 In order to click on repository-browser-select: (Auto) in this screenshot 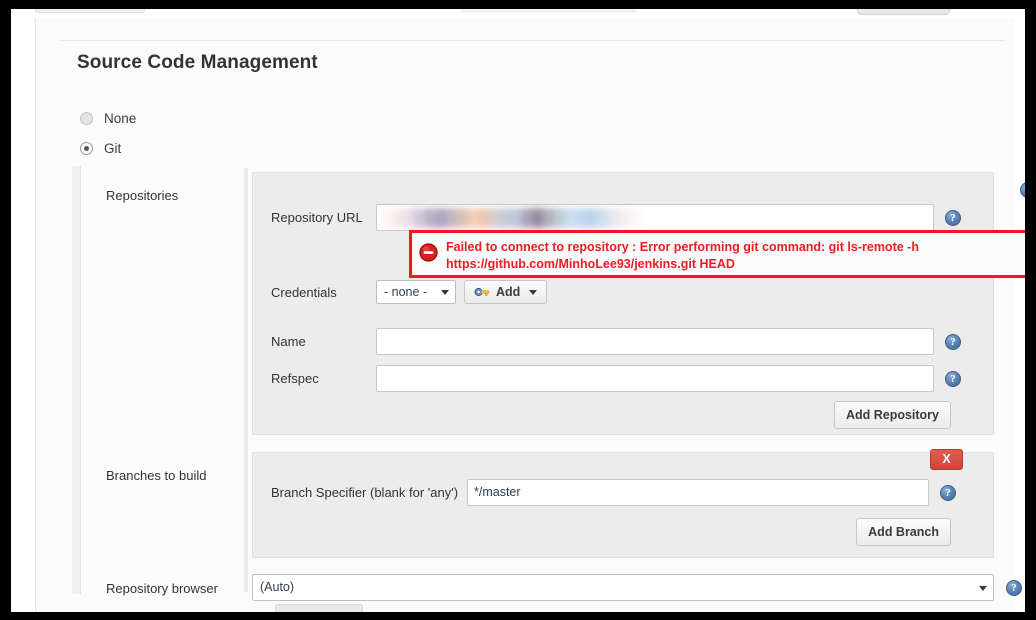, I will do `click(623, 587)`.